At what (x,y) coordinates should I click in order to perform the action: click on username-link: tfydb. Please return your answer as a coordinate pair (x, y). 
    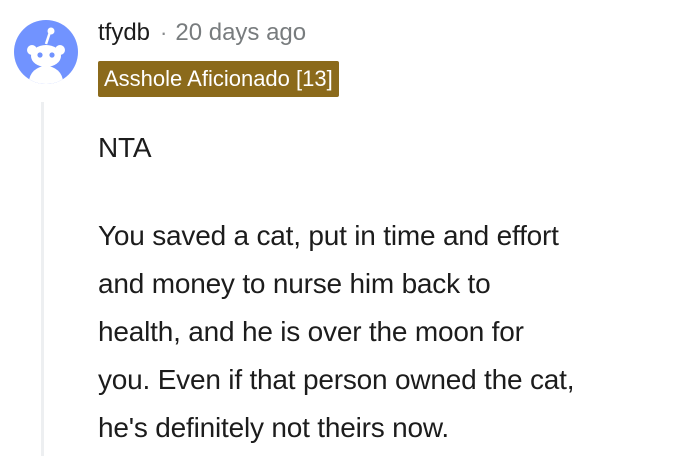
    Looking at the image, I should click on (124, 33).